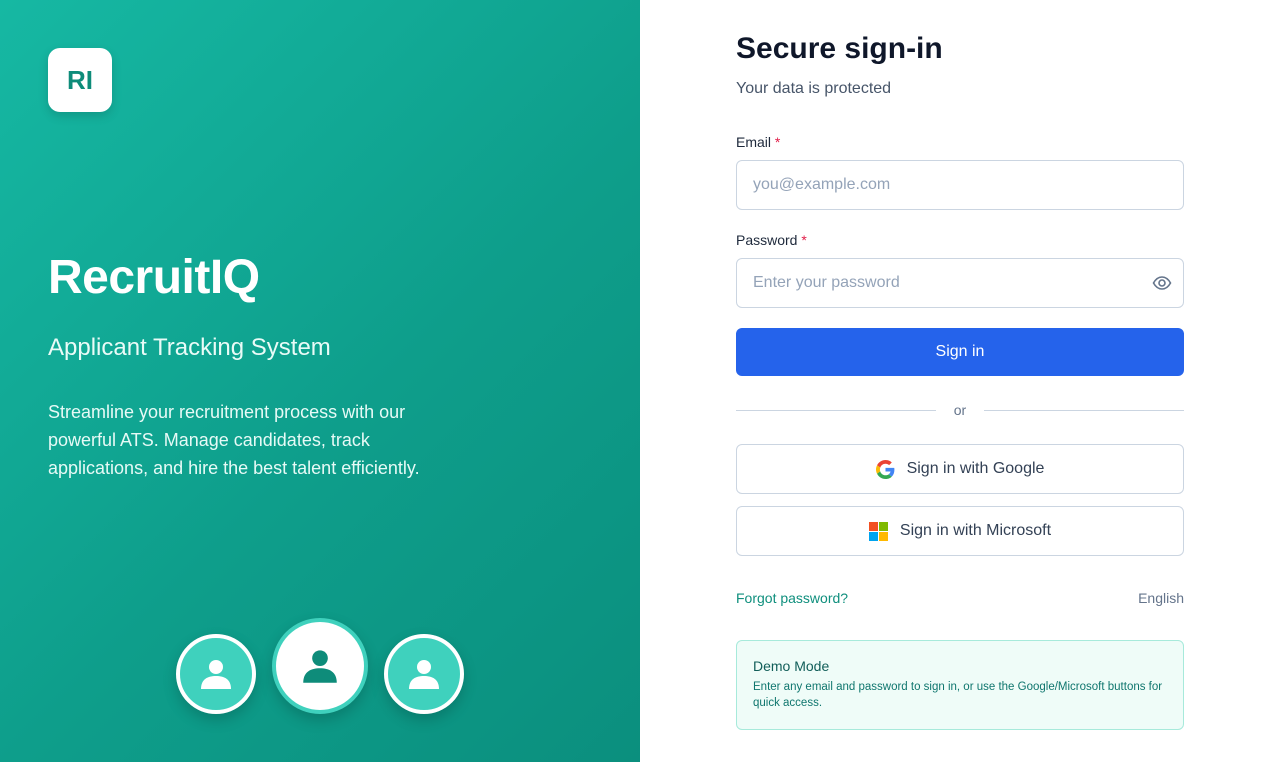 This screenshot has height=762, width=1280. Describe the element at coordinates (754, 142) in the screenshot. I see `email-label-text: Email` at that location.